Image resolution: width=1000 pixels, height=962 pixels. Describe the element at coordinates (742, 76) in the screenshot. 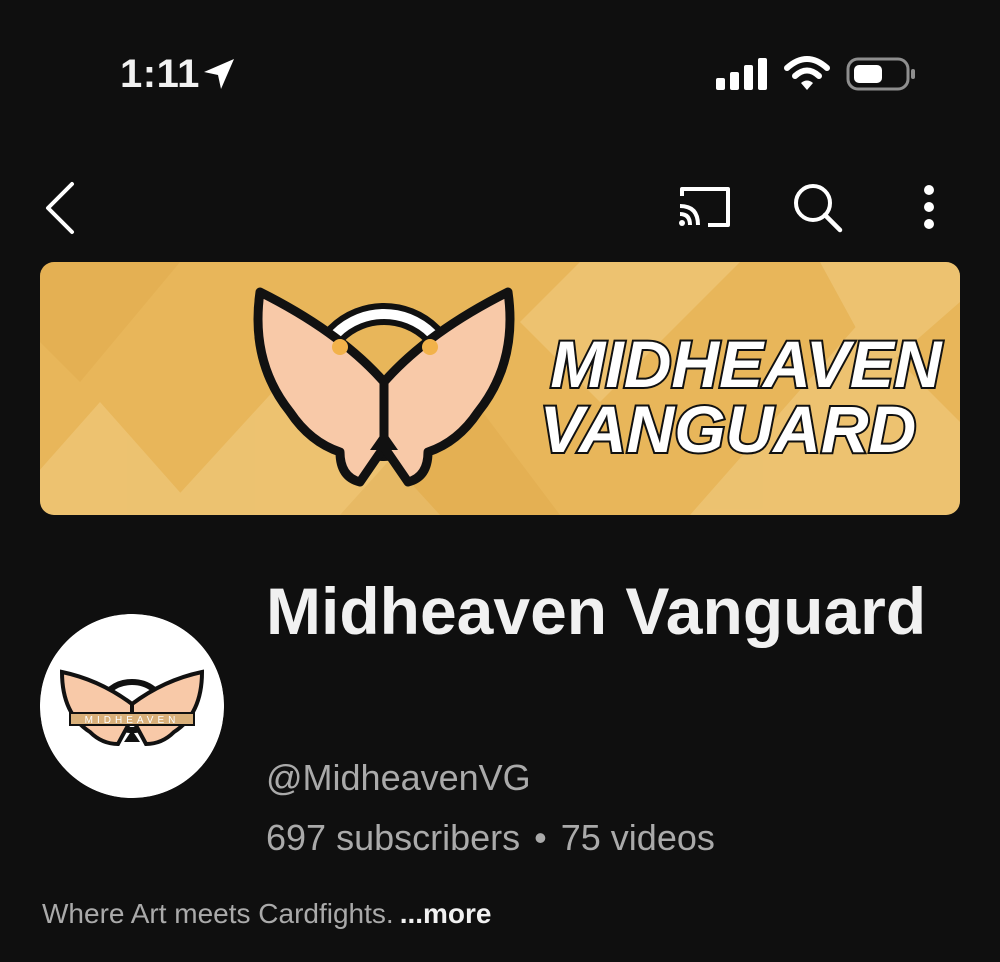

I see `cellular-signal-icon` at that location.